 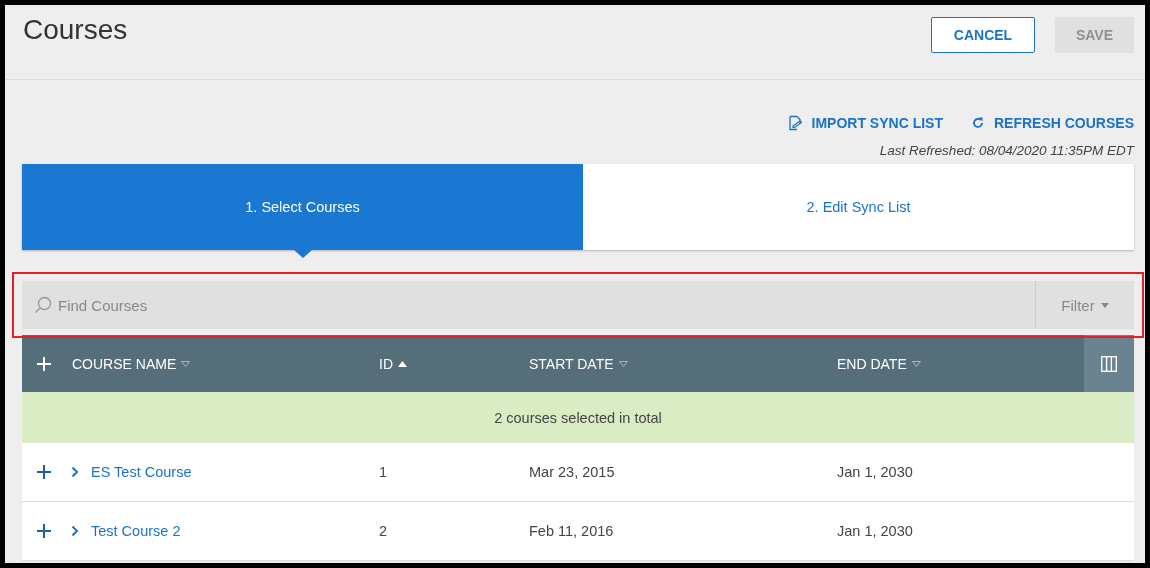 I want to click on refresh-icon, so click(x=977, y=123).